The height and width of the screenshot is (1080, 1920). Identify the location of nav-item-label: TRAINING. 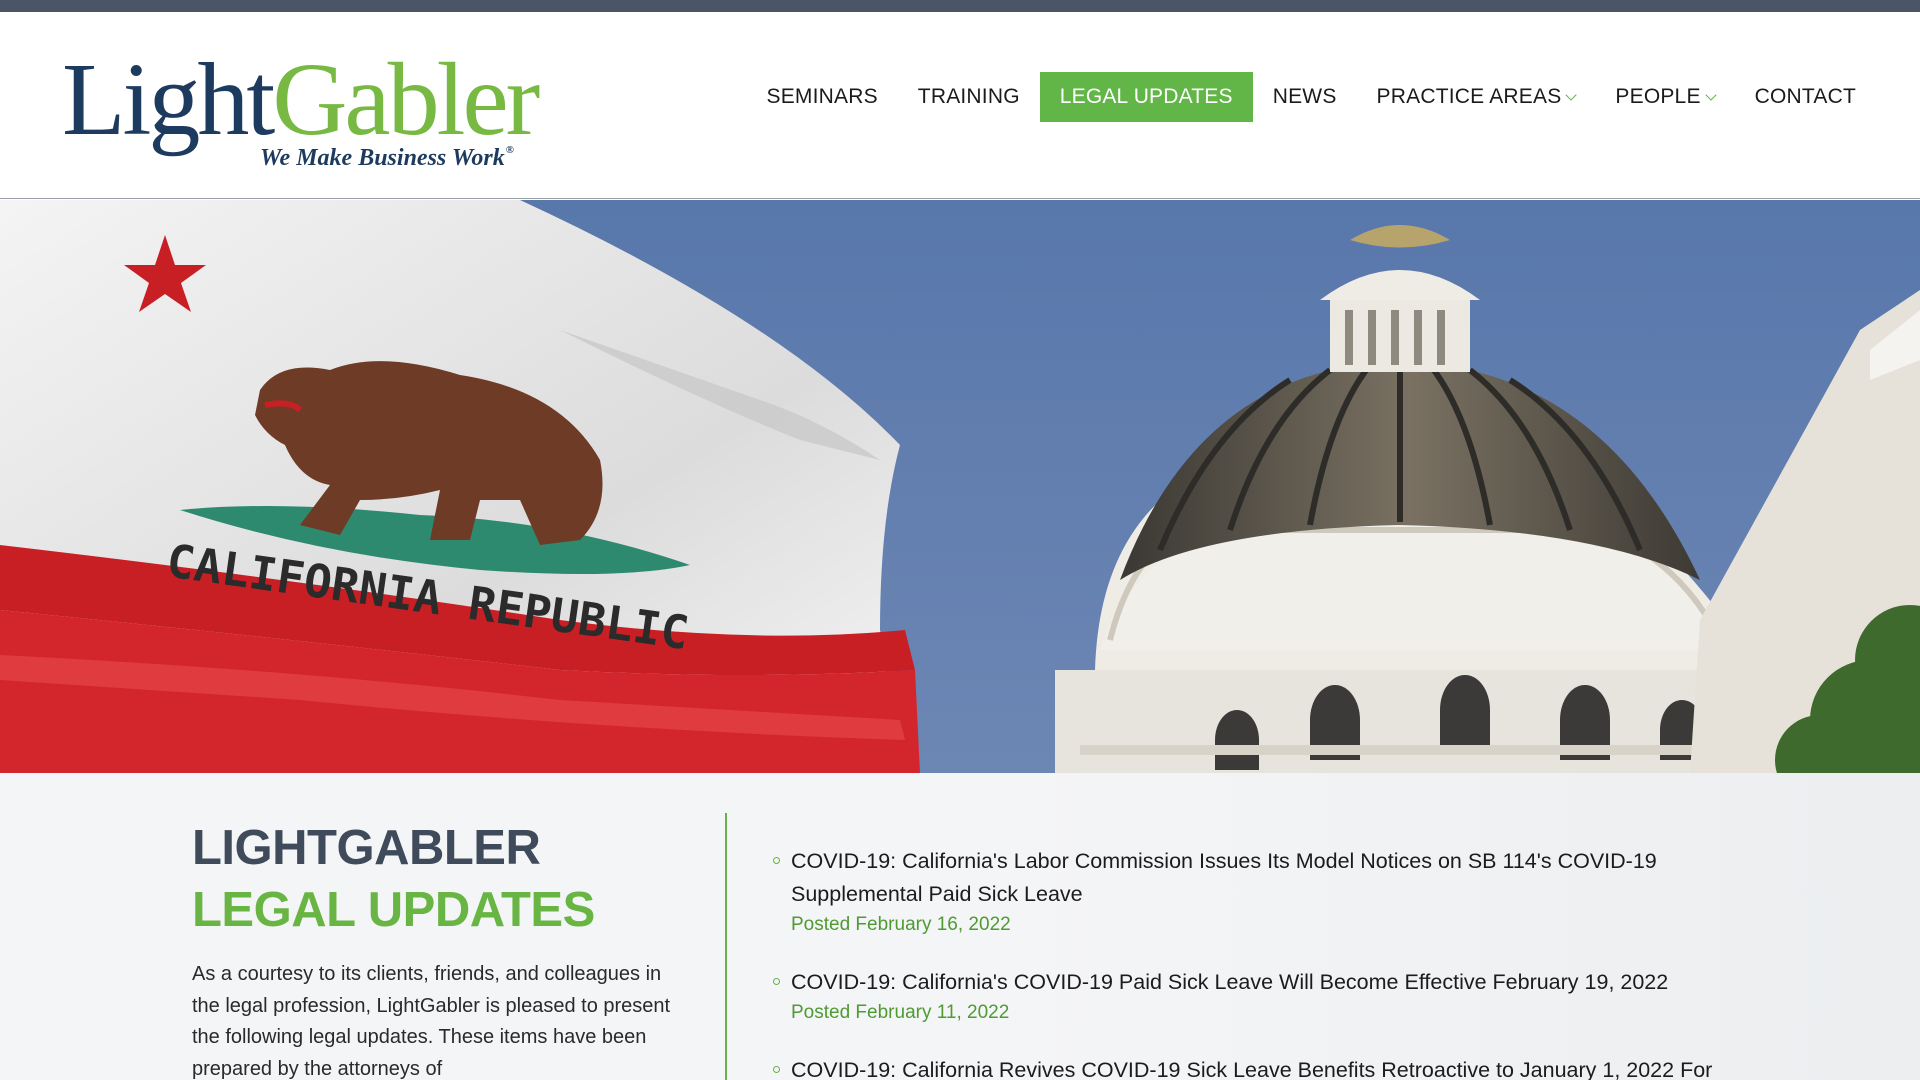
(968, 96).